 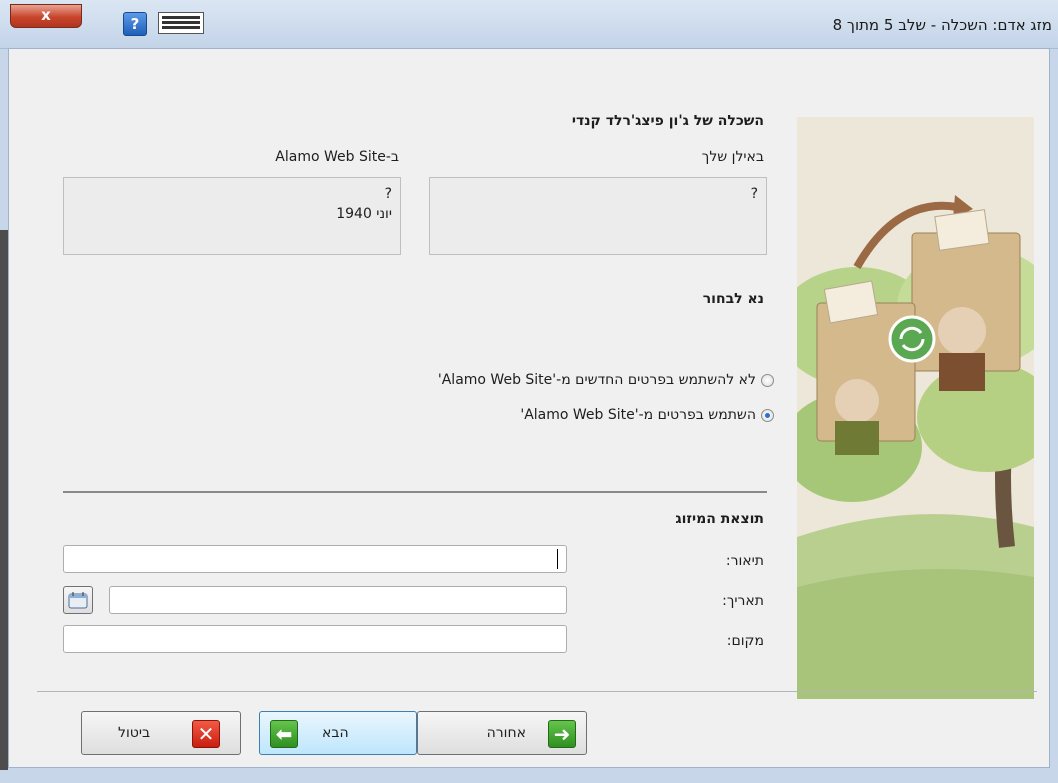 I want to click on arrow-right-icon: ➜, so click(x=562, y=734).